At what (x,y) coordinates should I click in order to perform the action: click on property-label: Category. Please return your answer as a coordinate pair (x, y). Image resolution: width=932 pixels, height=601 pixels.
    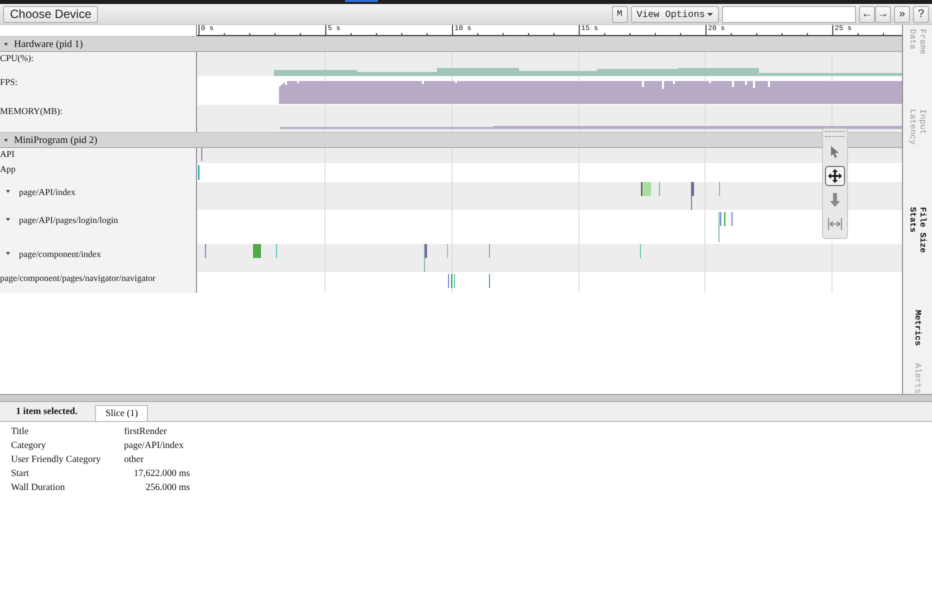
    Looking at the image, I should click on (29, 446).